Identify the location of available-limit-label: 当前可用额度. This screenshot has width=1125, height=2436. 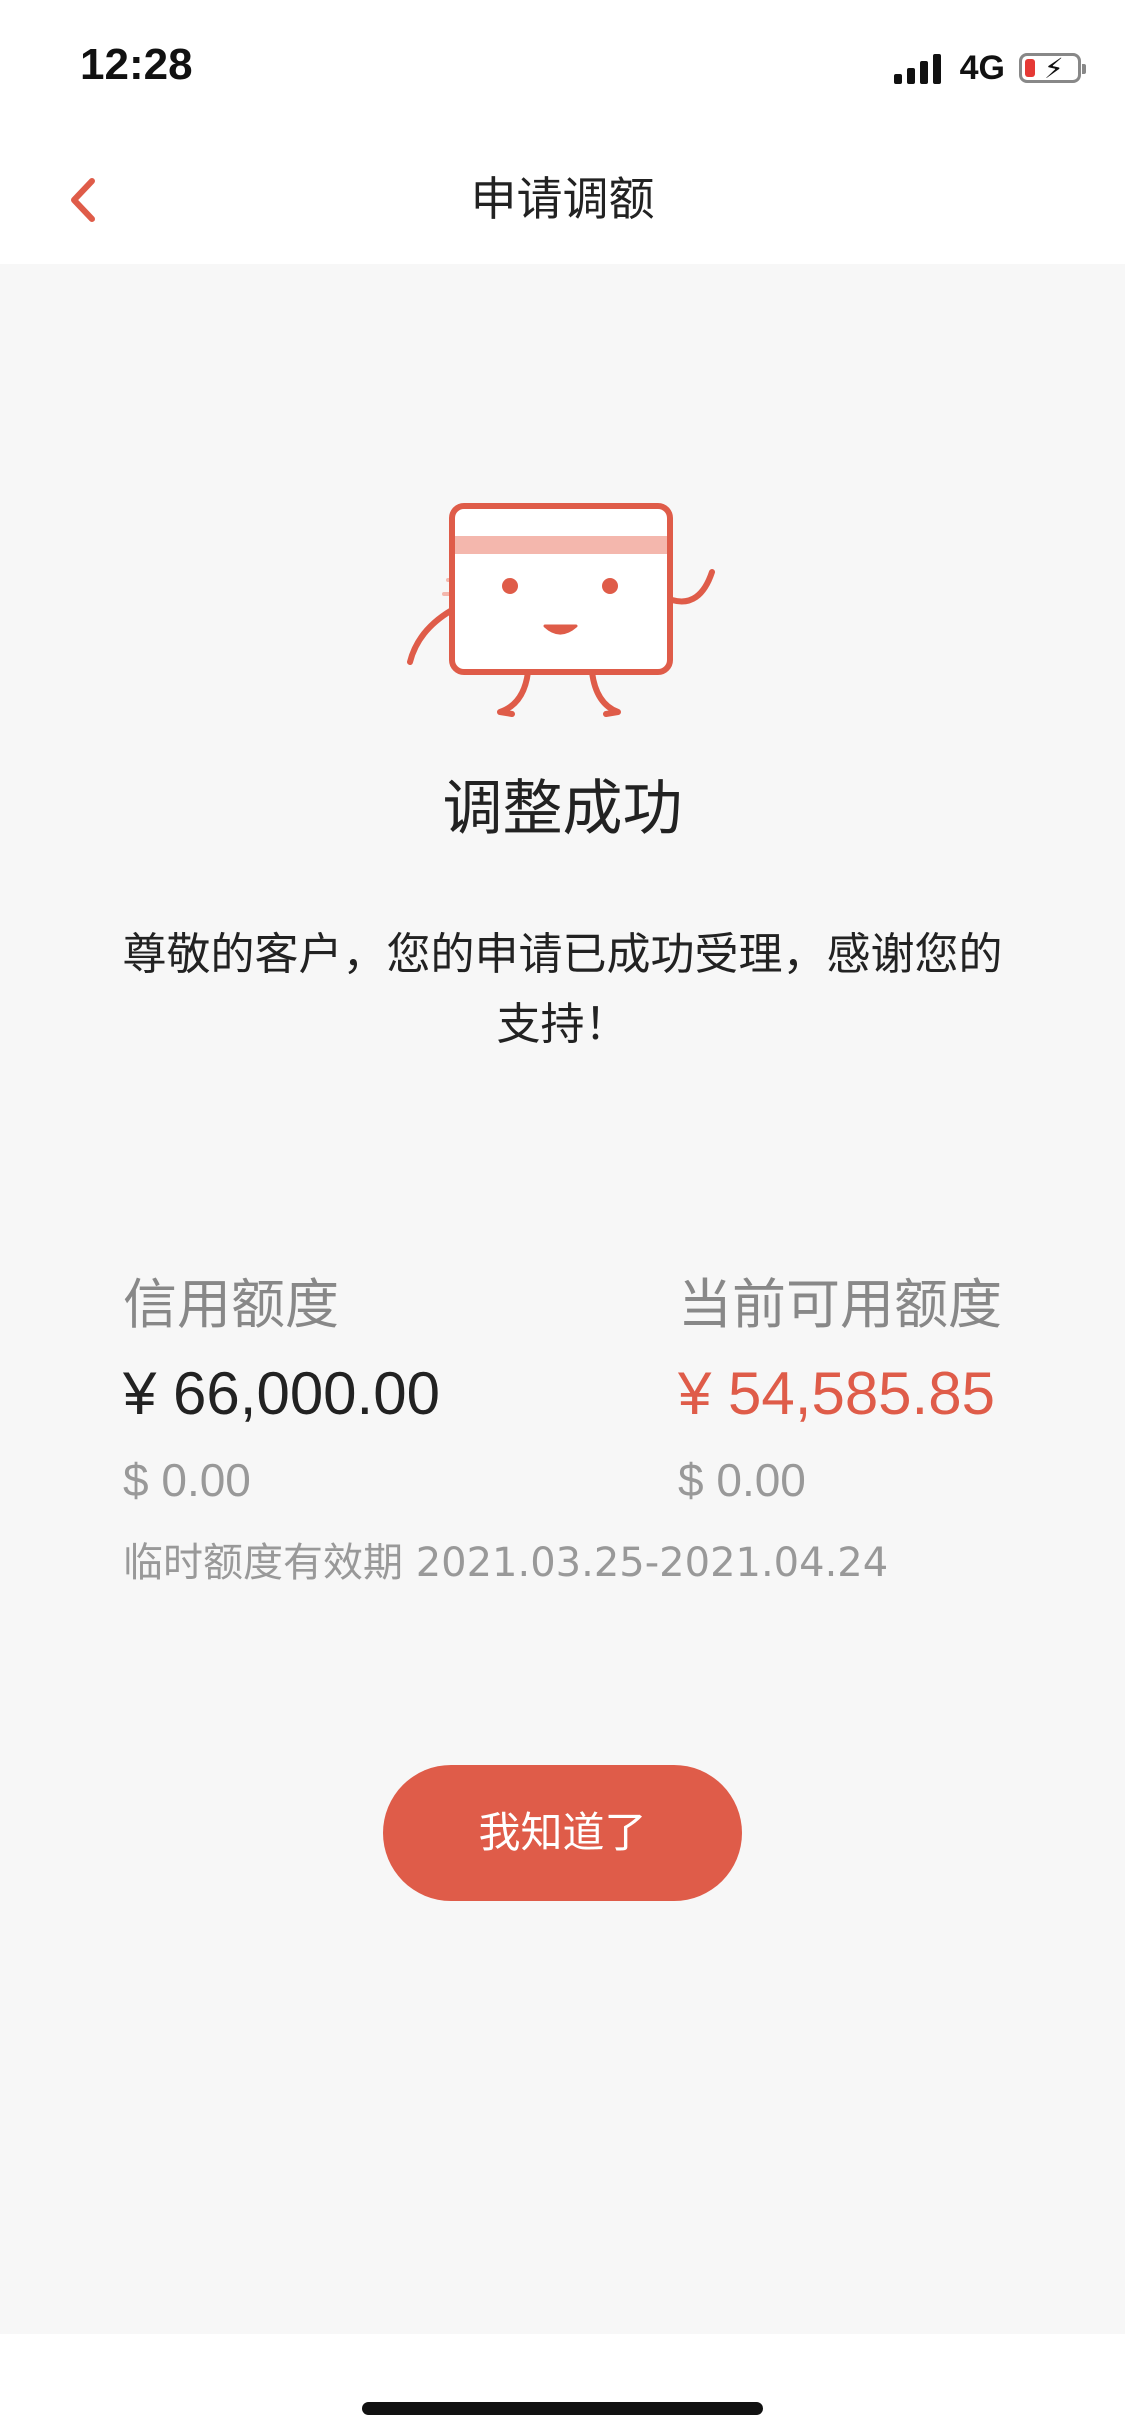
(840, 1304).